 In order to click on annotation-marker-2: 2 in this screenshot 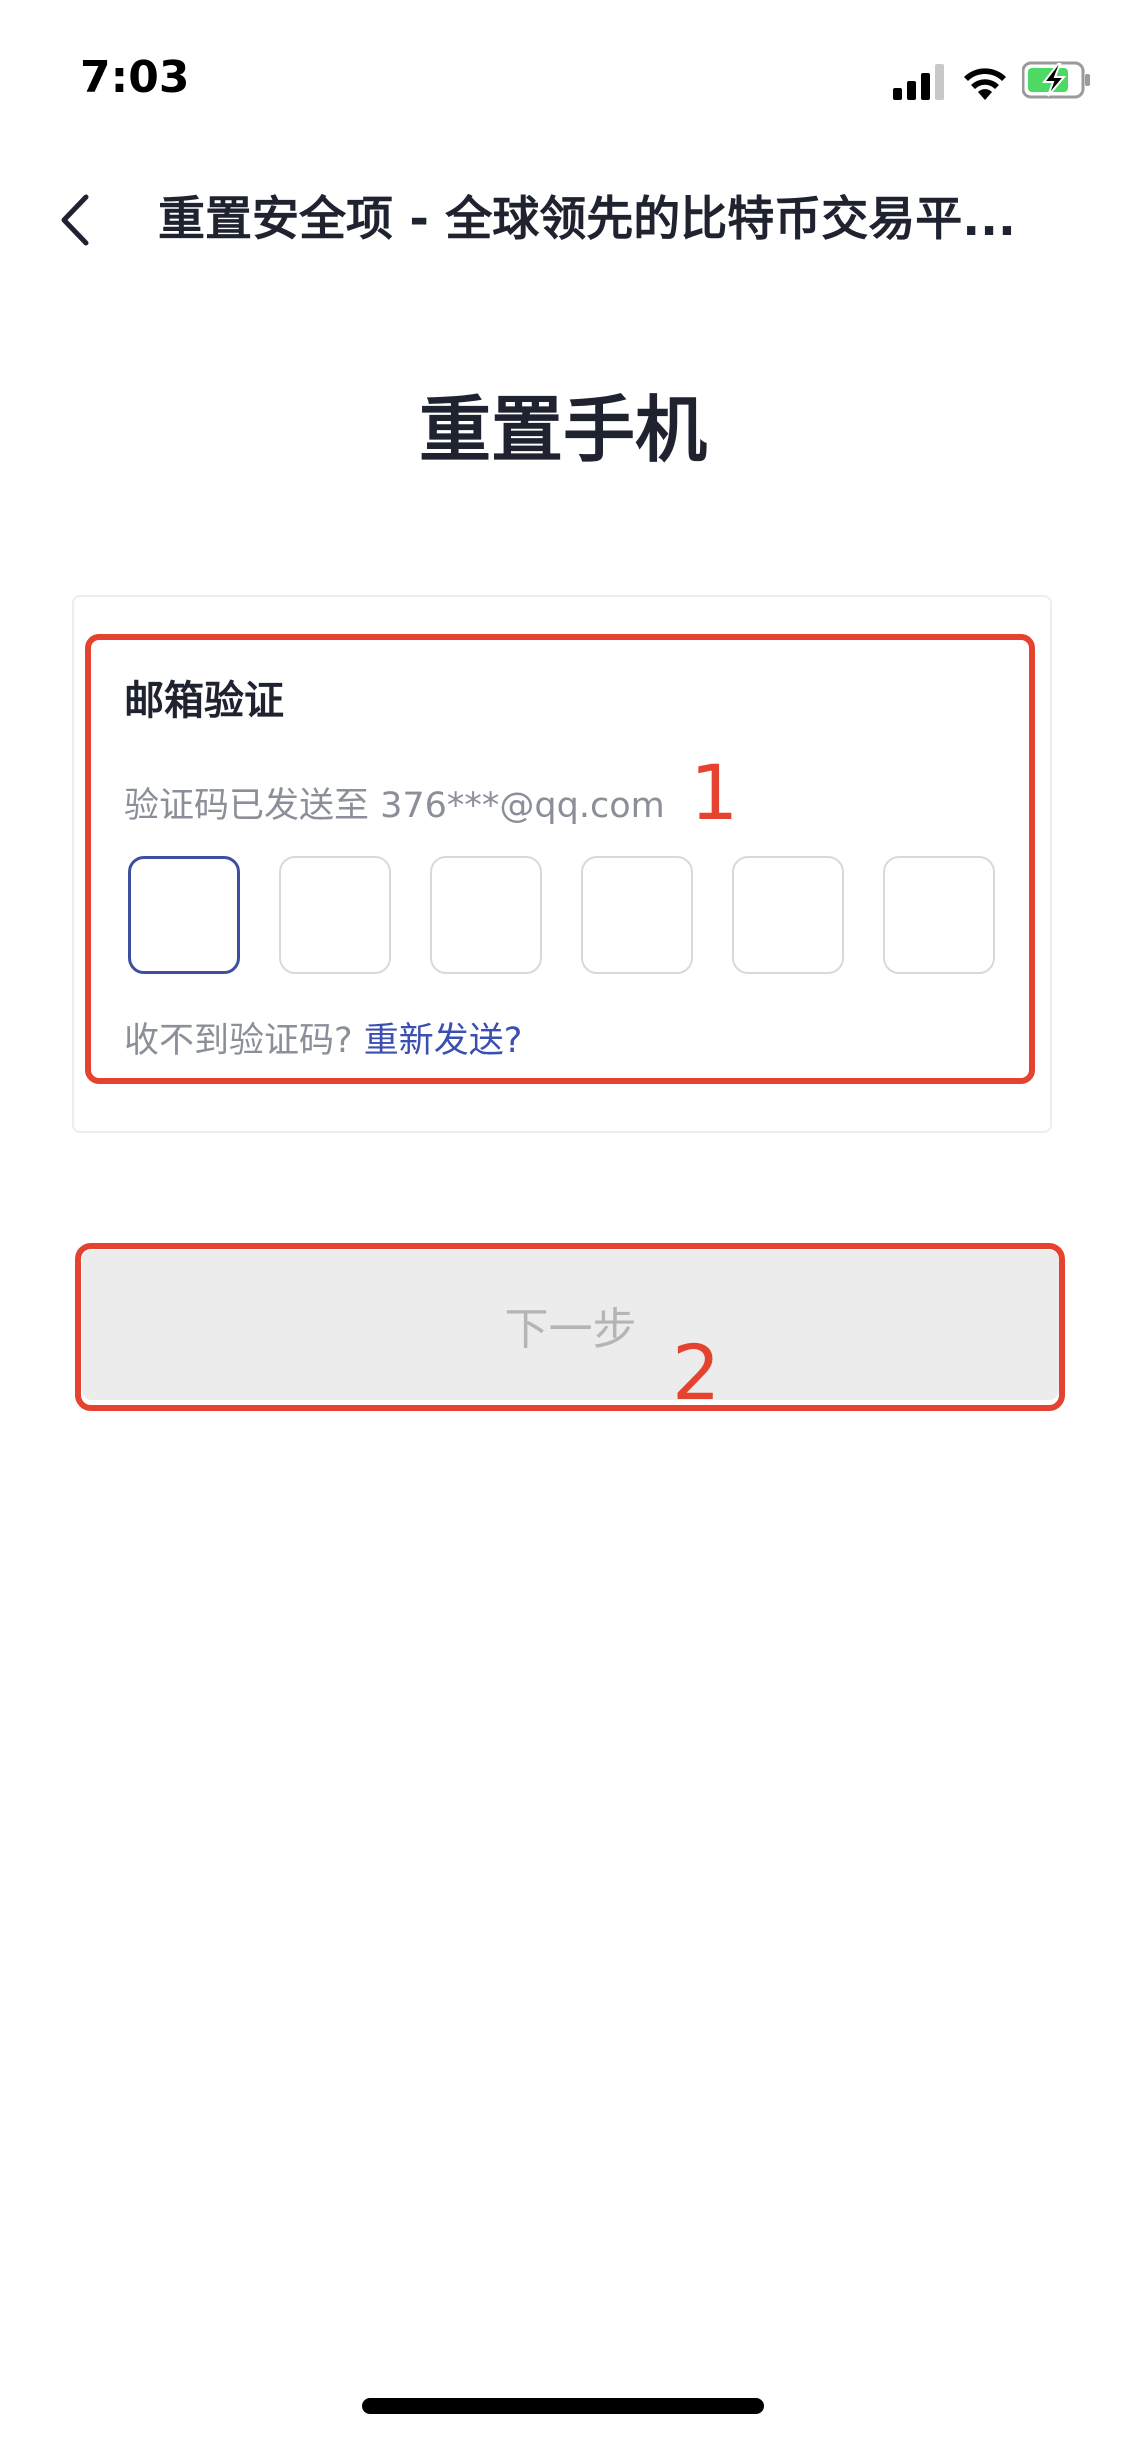, I will do `click(696, 1372)`.